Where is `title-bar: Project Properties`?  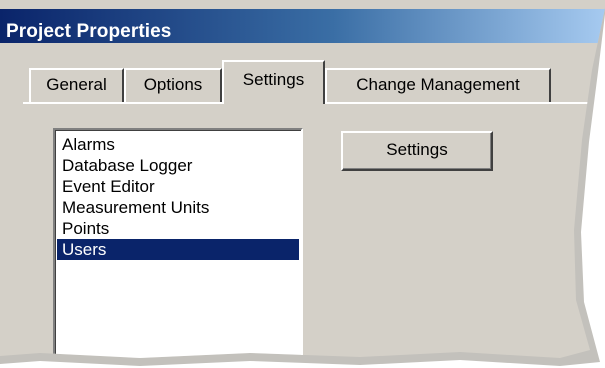
title-bar: Project Properties is located at coordinates (302, 26).